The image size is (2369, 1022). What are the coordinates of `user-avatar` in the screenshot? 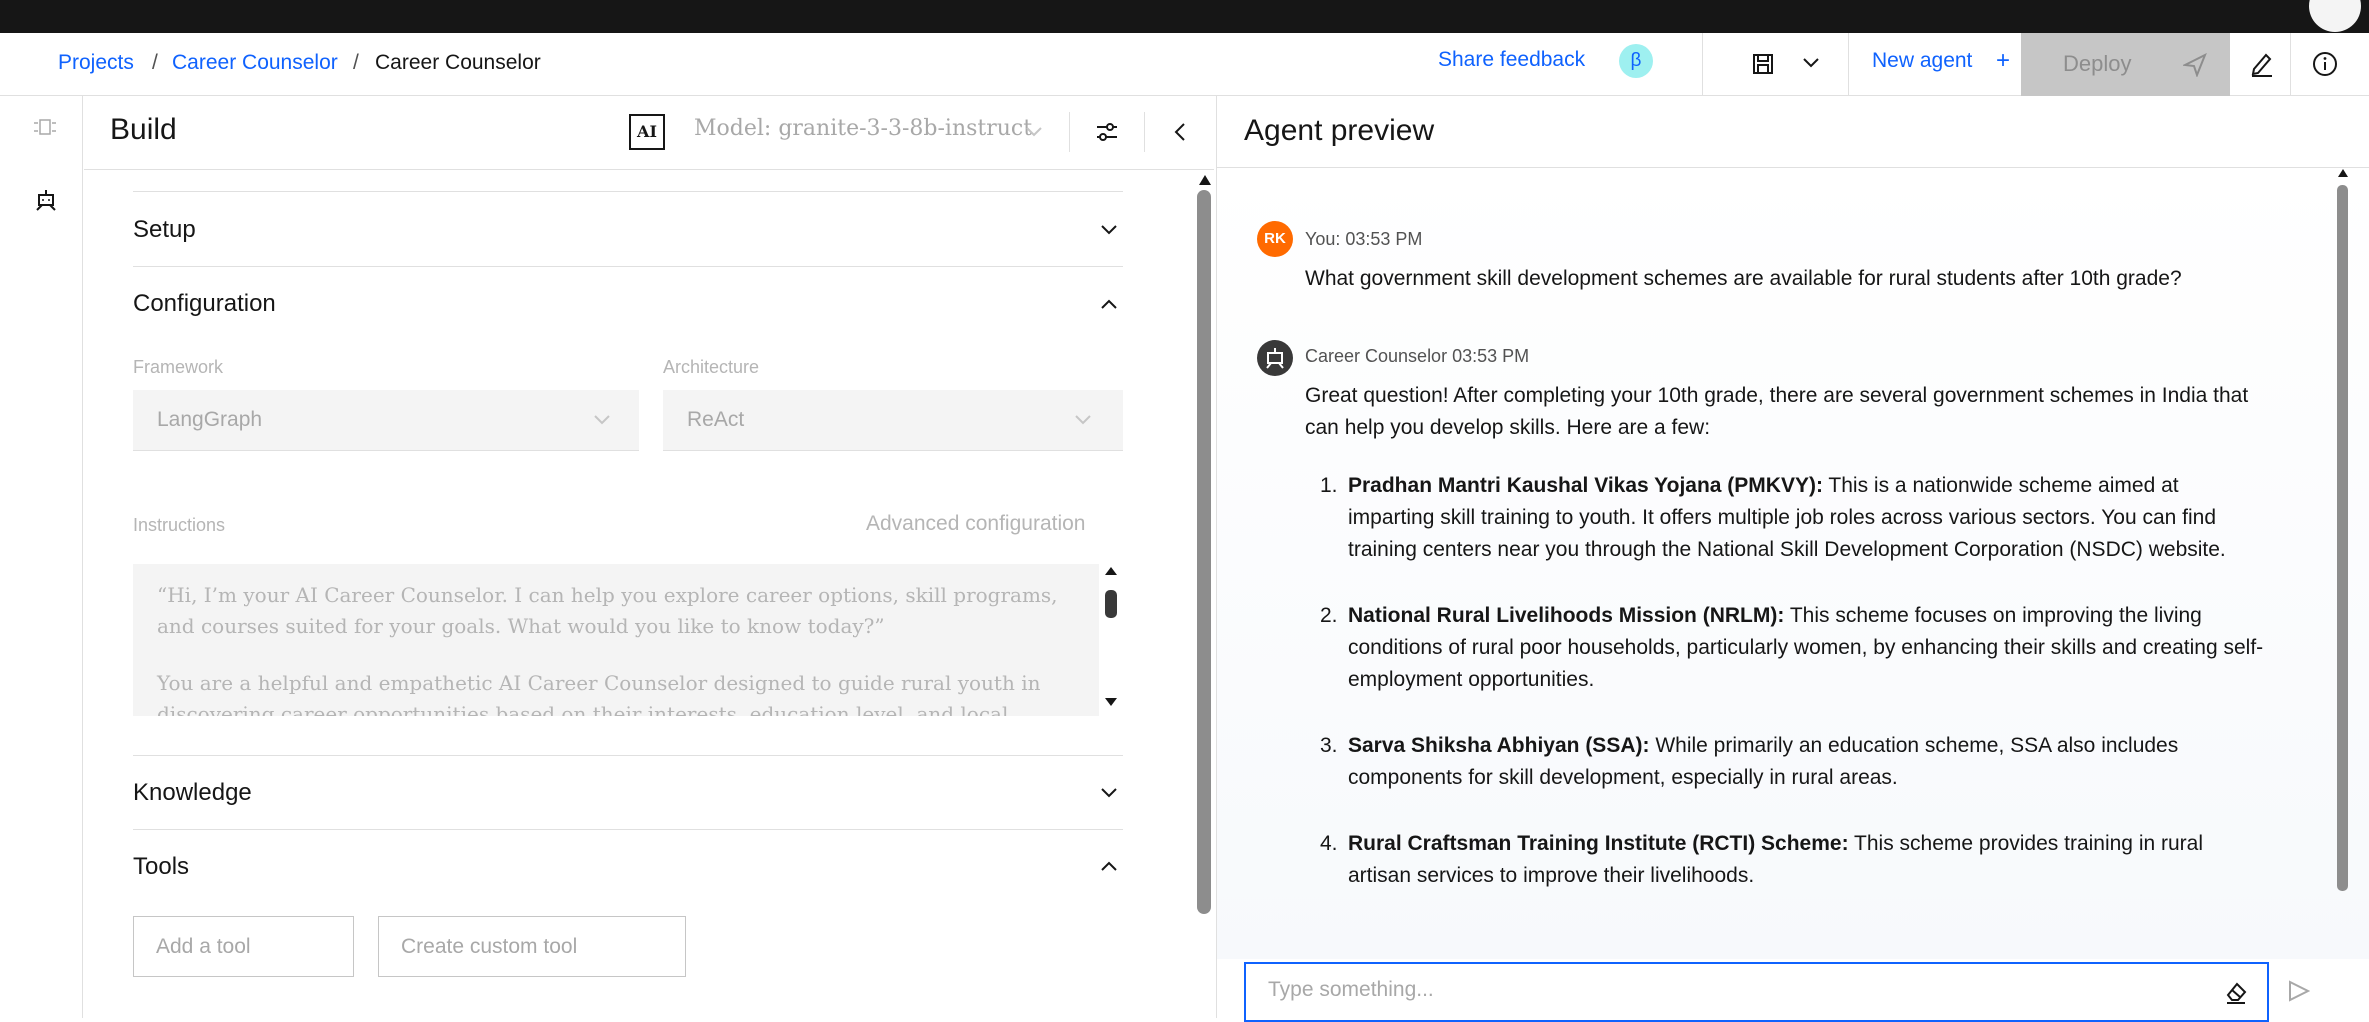 It's located at (2335, 16).